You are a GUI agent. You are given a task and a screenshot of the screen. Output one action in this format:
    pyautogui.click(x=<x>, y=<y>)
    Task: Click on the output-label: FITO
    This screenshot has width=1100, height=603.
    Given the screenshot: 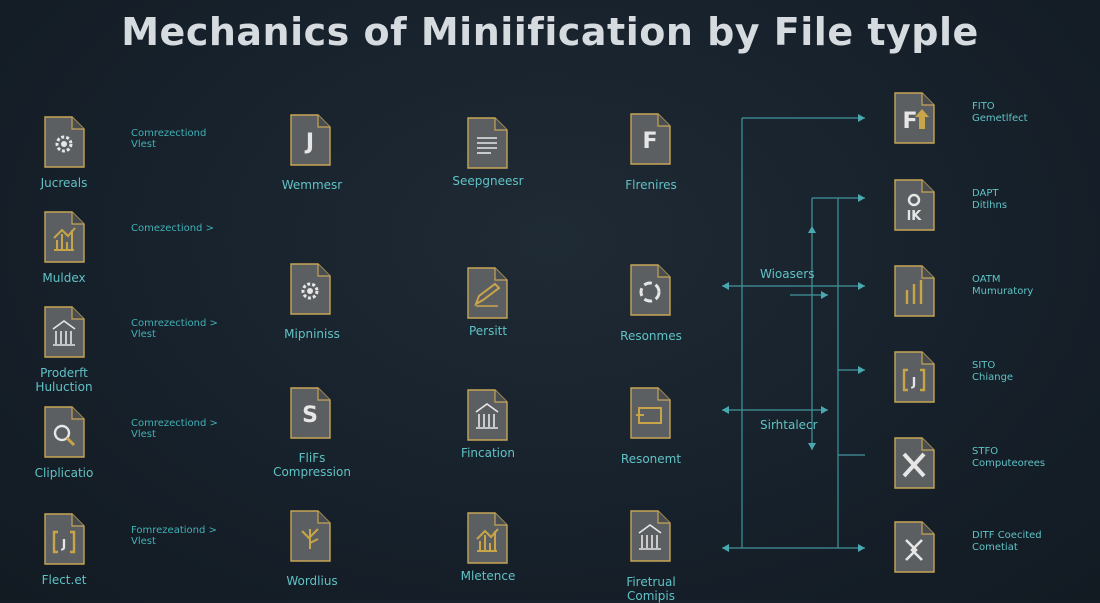 What is the action you would take?
    pyautogui.click(x=983, y=106)
    